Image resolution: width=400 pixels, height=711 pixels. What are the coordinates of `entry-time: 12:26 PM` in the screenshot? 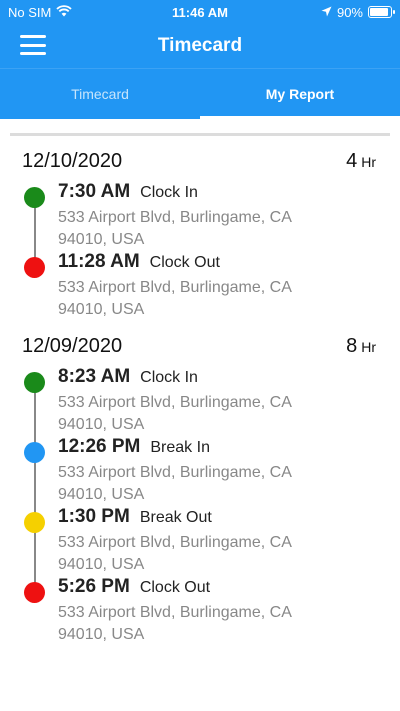 It's located at (99, 446).